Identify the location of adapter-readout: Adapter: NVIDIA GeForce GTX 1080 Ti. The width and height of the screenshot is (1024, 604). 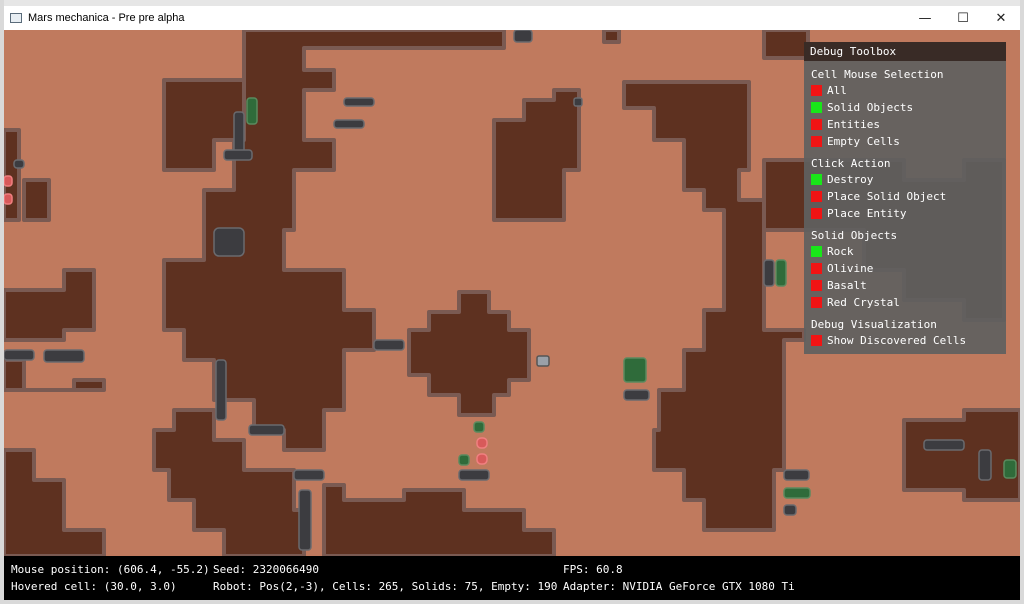
(679, 586).